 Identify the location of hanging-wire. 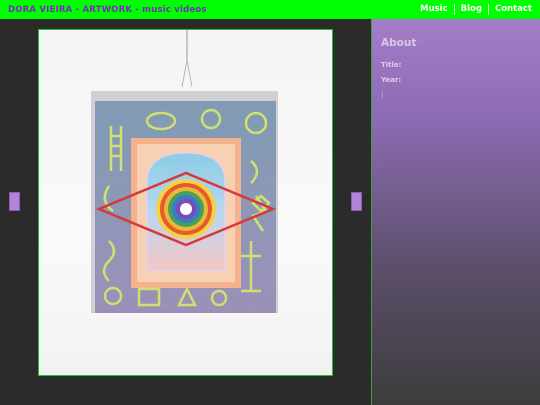
(187, 59).